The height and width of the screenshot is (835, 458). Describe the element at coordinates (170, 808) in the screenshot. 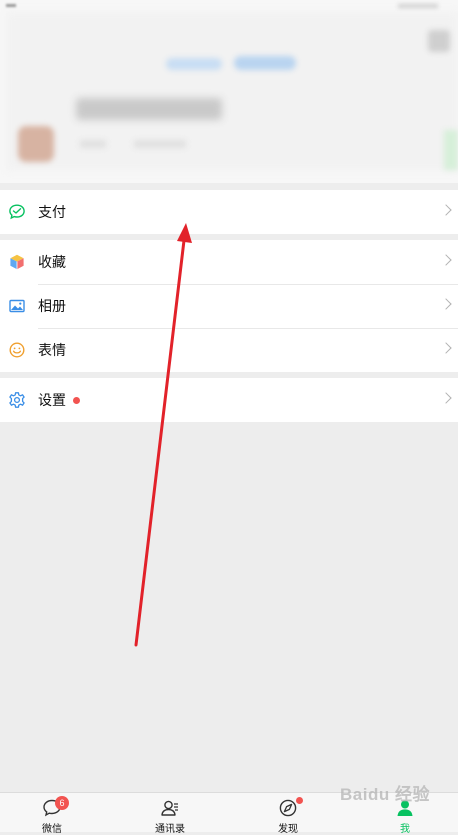

I see `contacts-icon` at that location.